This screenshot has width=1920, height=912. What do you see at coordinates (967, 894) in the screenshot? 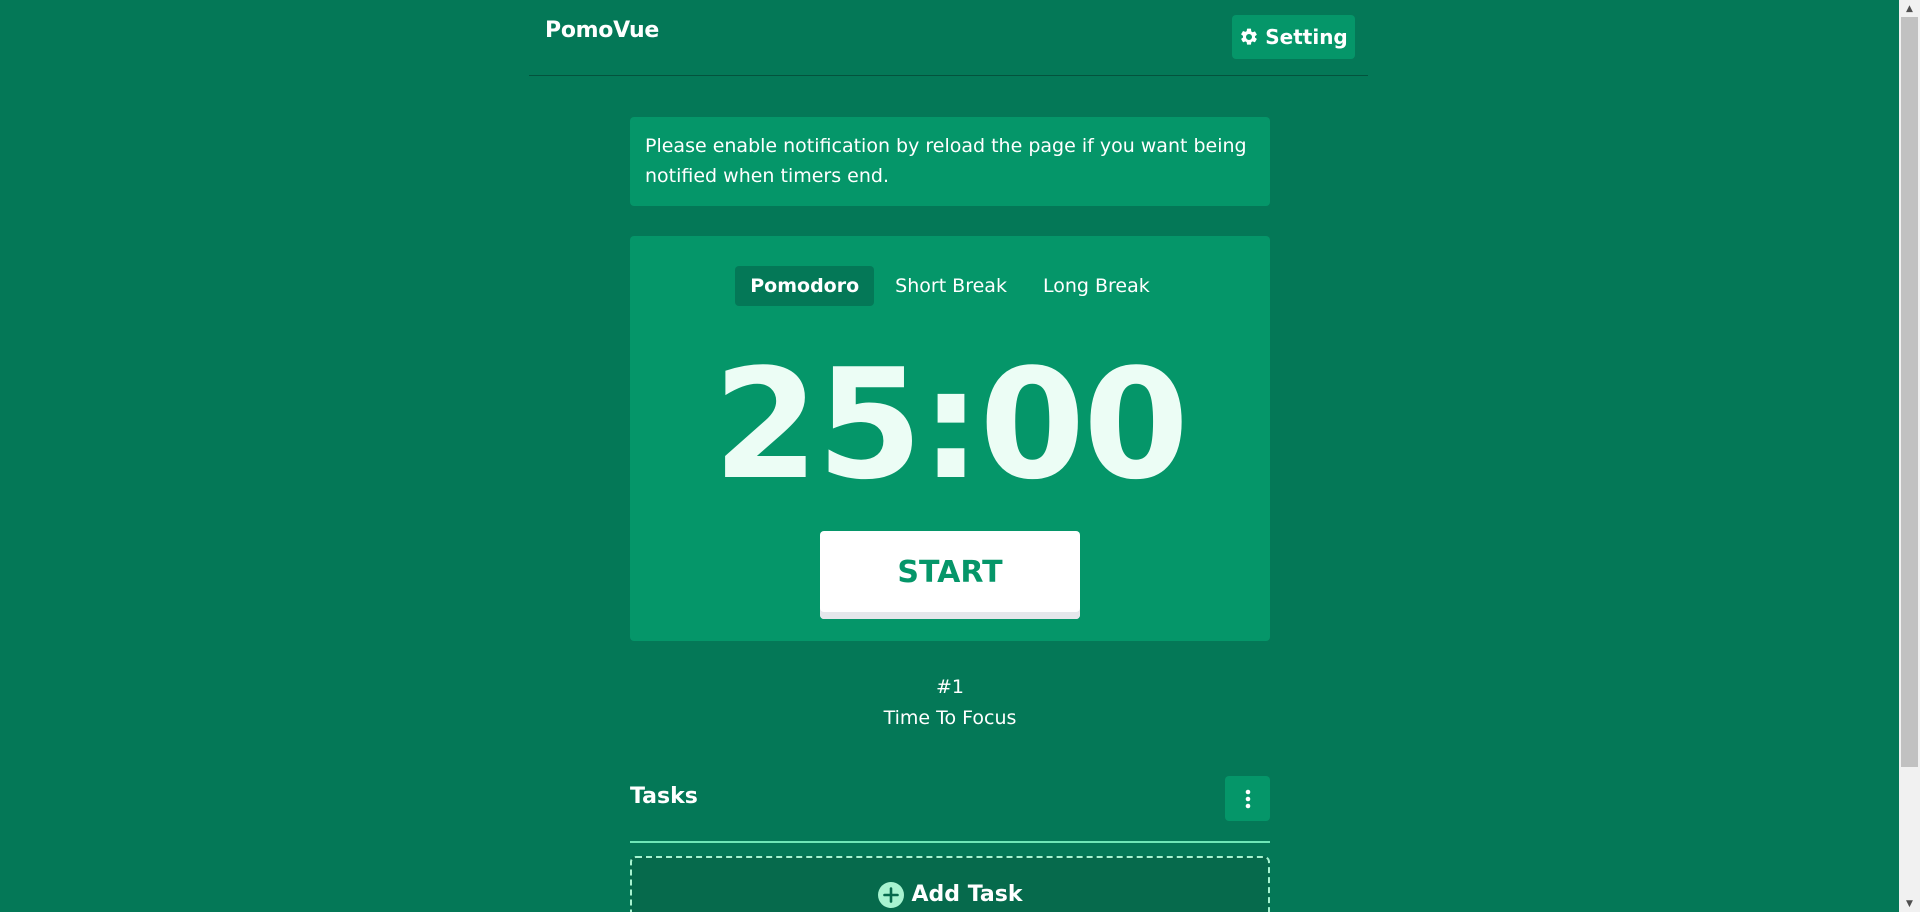
I see `add-task-label: Add Task` at bounding box center [967, 894].